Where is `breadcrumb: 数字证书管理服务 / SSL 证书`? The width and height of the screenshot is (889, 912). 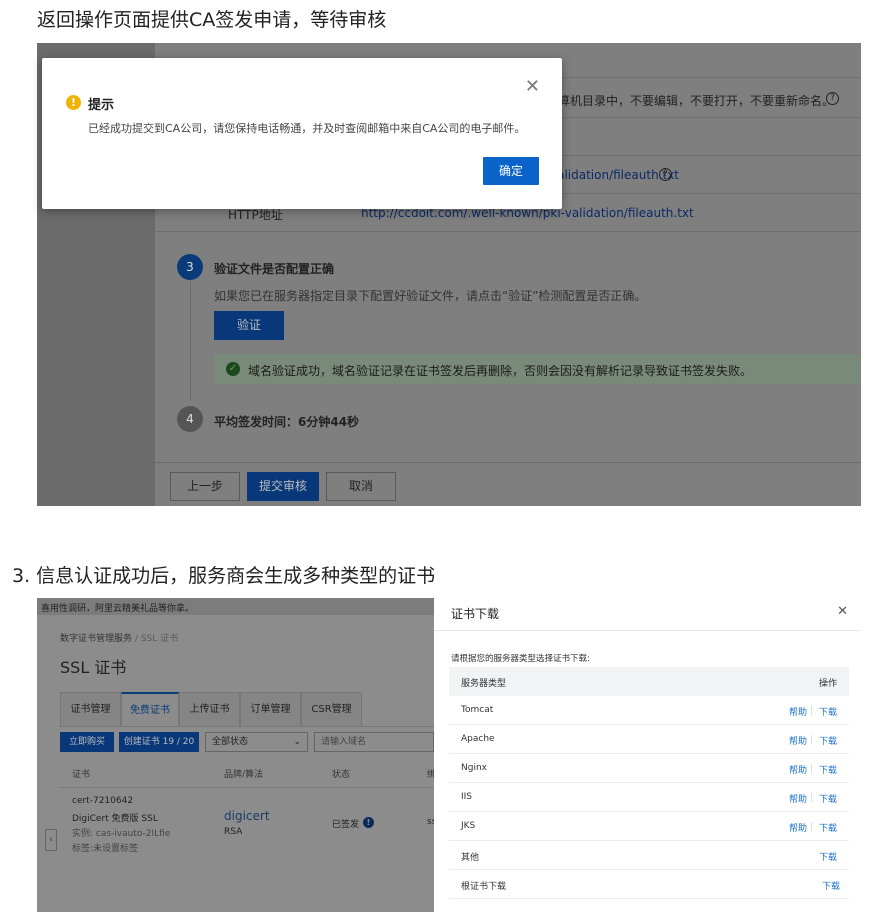
breadcrumb: 数字证书管理服务 / SSL 证书 is located at coordinates (119, 637).